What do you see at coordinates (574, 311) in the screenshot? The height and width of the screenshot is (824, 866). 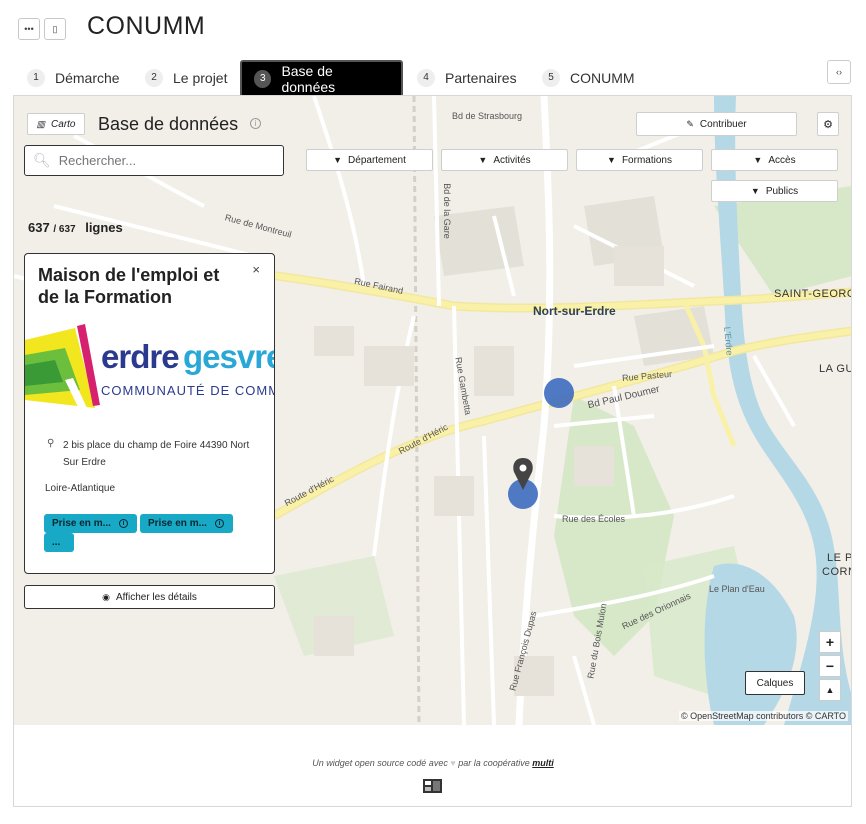 I see `map-label-city: Nort-sur-Erdre` at bounding box center [574, 311].